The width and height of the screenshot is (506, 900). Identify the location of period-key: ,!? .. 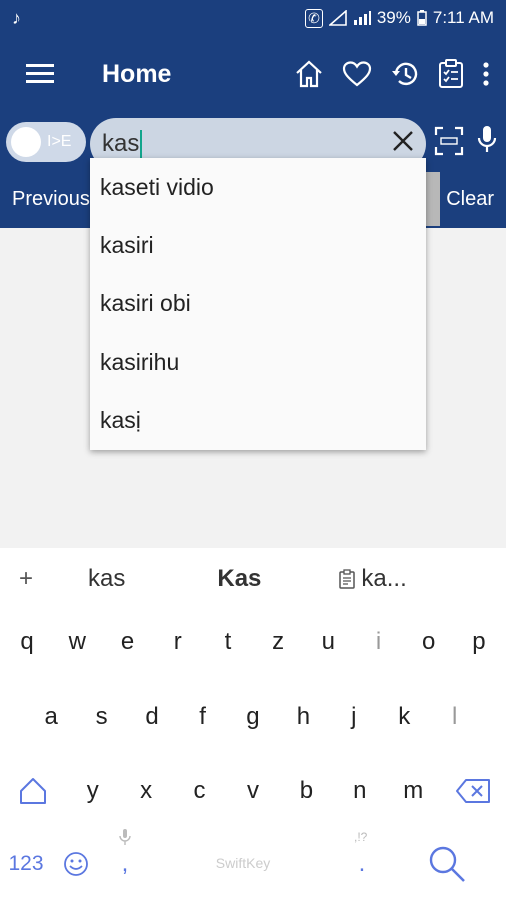
(362, 854).